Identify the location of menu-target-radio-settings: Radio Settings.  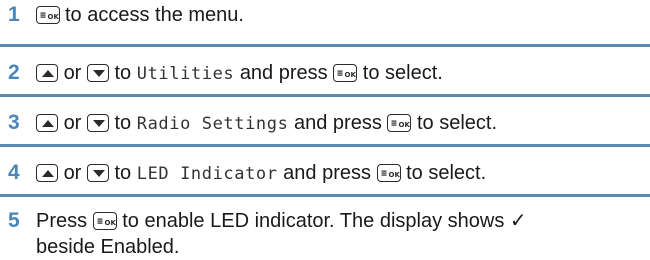
(212, 124).